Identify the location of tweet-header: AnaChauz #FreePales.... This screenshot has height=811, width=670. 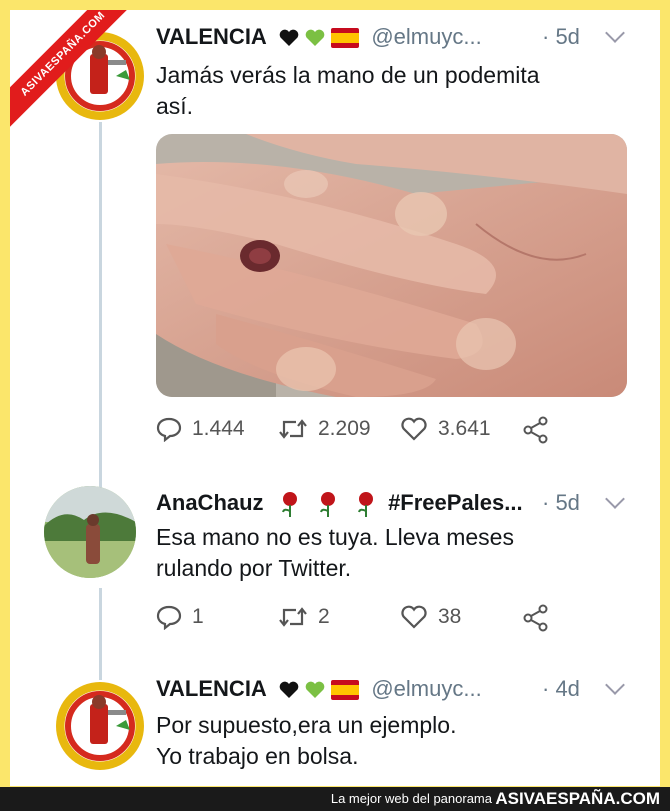
(339, 504).